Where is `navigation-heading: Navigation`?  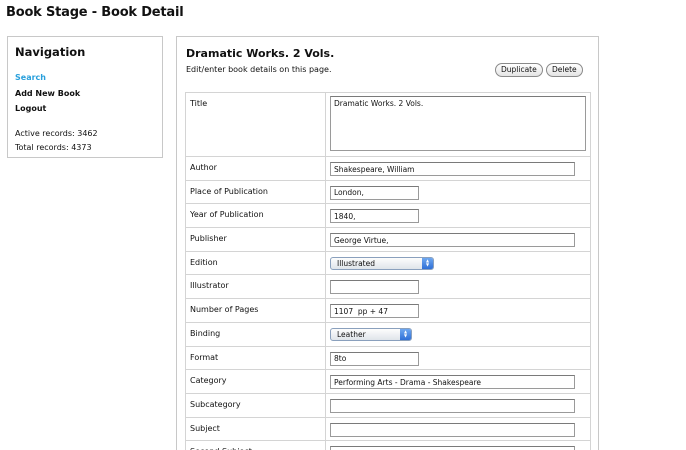
navigation-heading: Navigation is located at coordinates (50, 52).